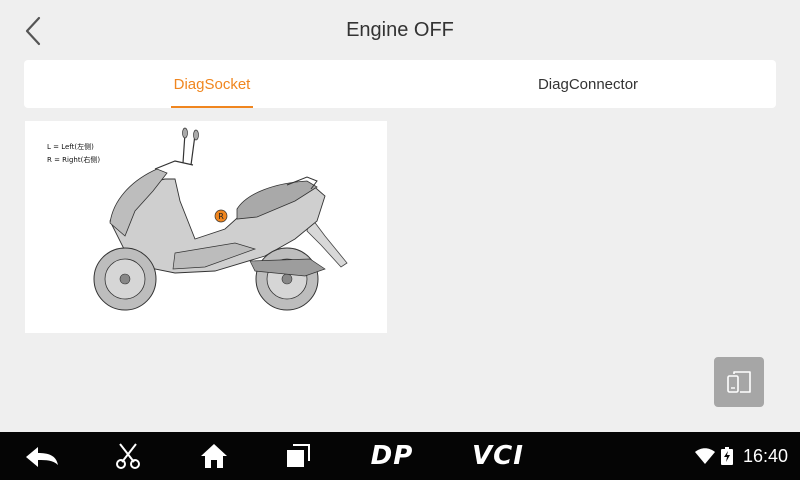 The width and height of the screenshot is (800, 480). I want to click on socket-marker-label: R, so click(221, 216).